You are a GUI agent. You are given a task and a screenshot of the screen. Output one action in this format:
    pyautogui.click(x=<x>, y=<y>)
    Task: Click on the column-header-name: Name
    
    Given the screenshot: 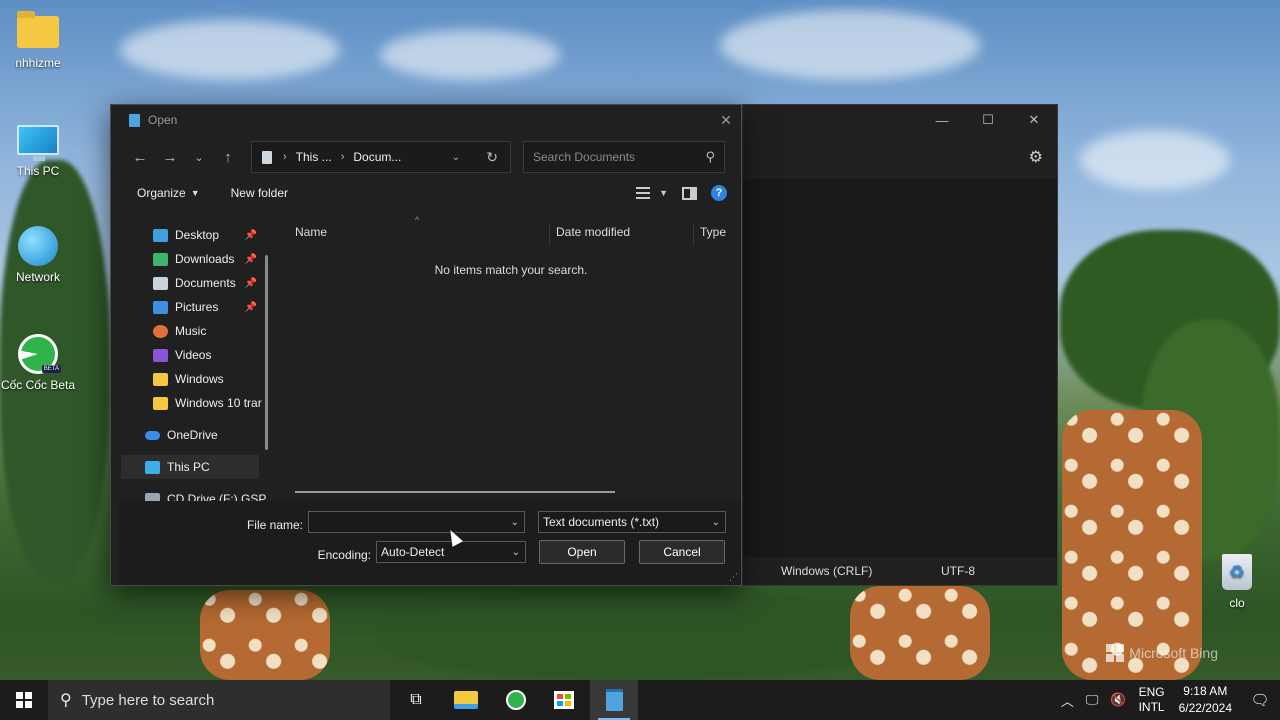 What is the action you would take?
    pyautogui.click(x=420, y=232)
    